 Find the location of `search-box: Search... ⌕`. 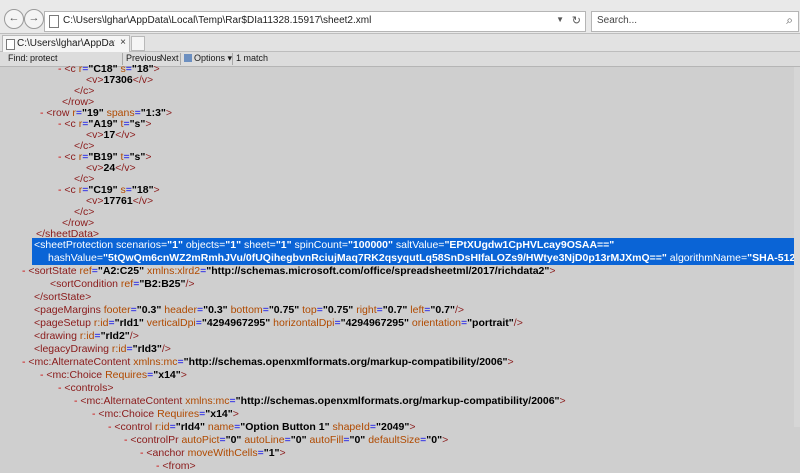

search-box: Search... ⌕ is located at coordinates (695, 21).